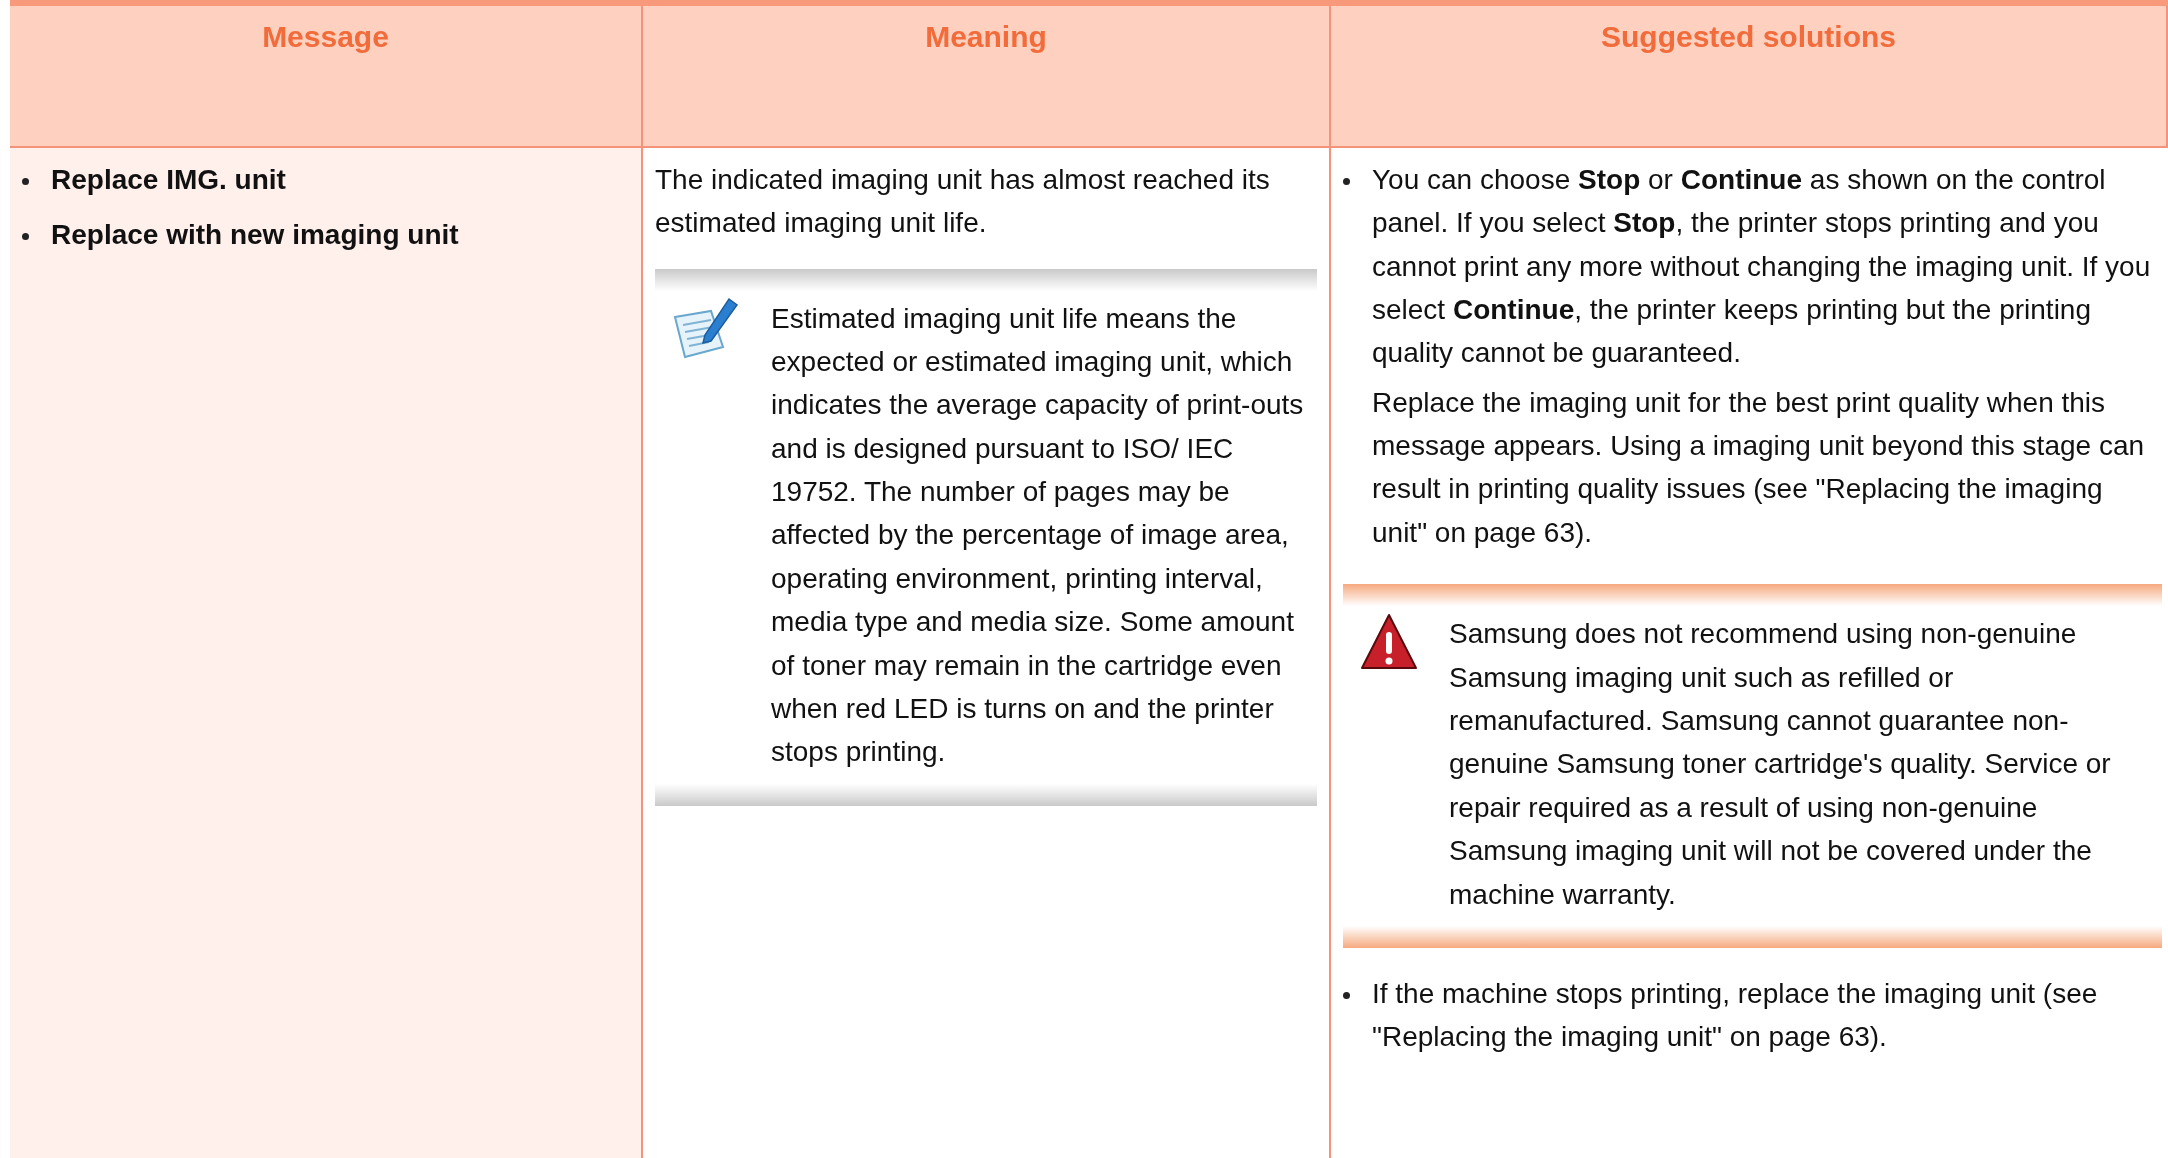 The image size is (2168, 1158). I want to click on column-header: Meaning, so click(987, 77).